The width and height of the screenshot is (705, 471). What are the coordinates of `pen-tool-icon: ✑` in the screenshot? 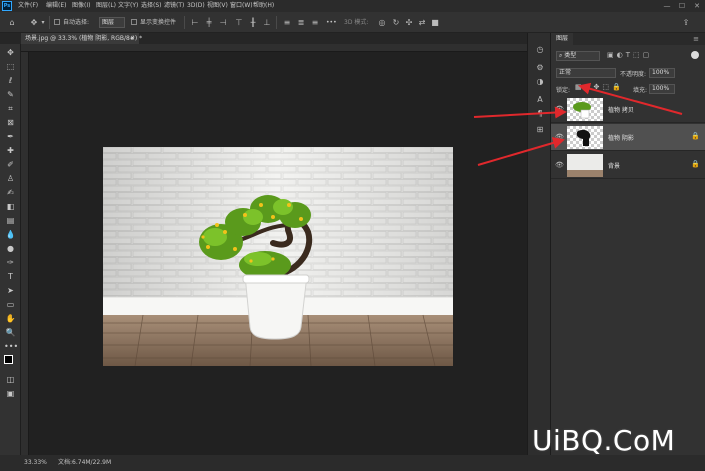 It's located at (10, 262).